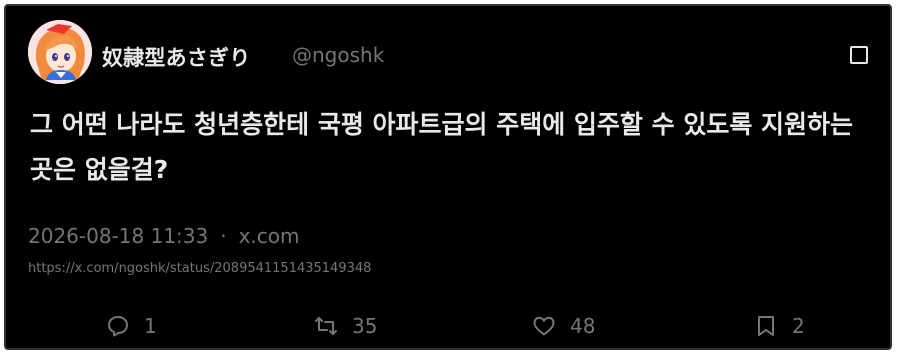 The height and width of the screenshot is (356, 900). Describe the element at coordinates (176, 57) in the screenshot. I see `display-name: 奴隷型あさぎり` at that location.